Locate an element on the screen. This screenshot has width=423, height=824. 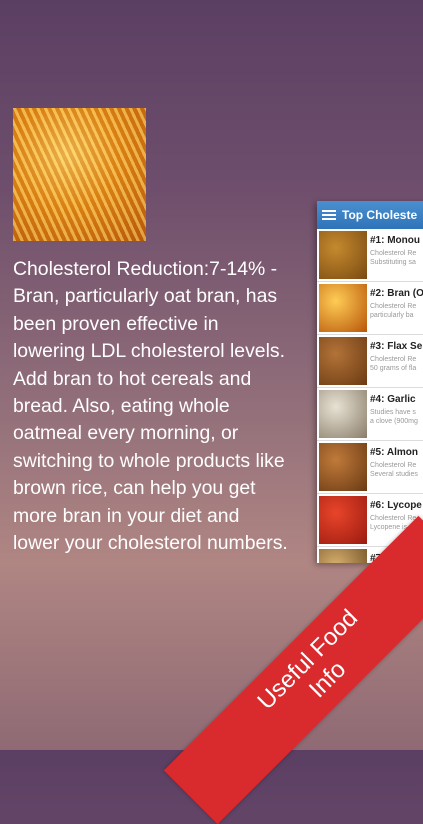
list-item-subtitle-line: 50 grams of fla is located at coordinates (393, 368).